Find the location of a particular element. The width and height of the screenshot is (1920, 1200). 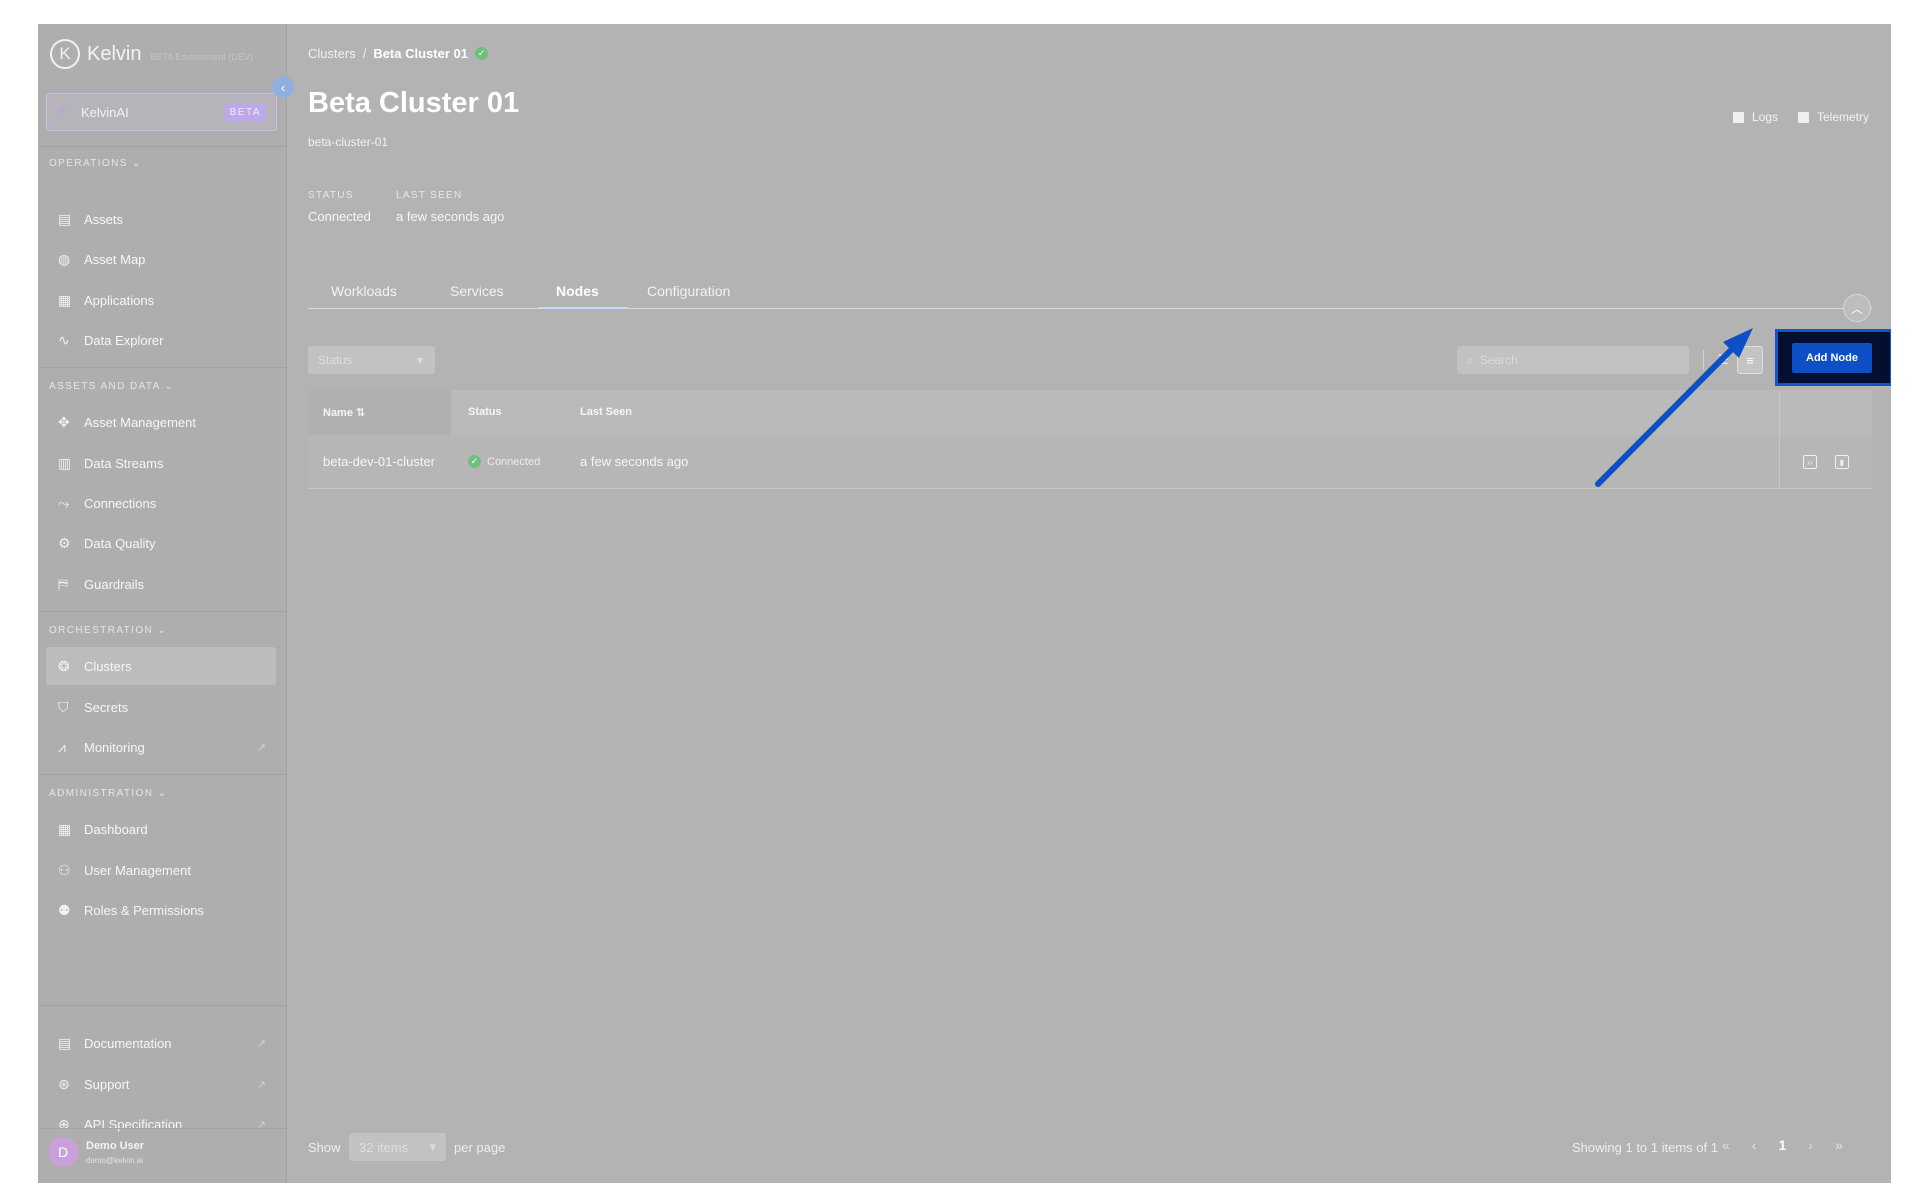

document-icon: ▤ is located at coordinates (65, 1042).